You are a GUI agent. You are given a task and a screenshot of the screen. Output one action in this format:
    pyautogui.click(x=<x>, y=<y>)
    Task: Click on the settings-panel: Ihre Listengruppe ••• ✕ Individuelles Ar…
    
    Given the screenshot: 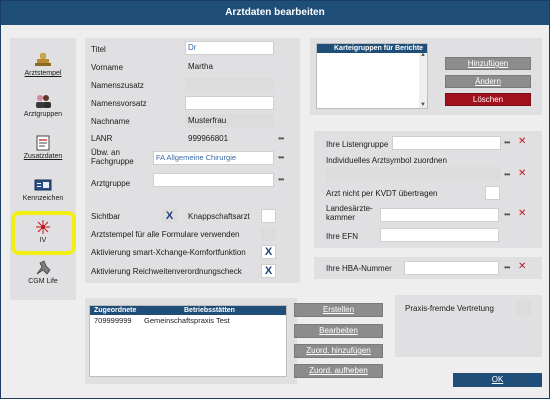 What is the action you would take?
    pyautogui.click(x=428, y=189)
    